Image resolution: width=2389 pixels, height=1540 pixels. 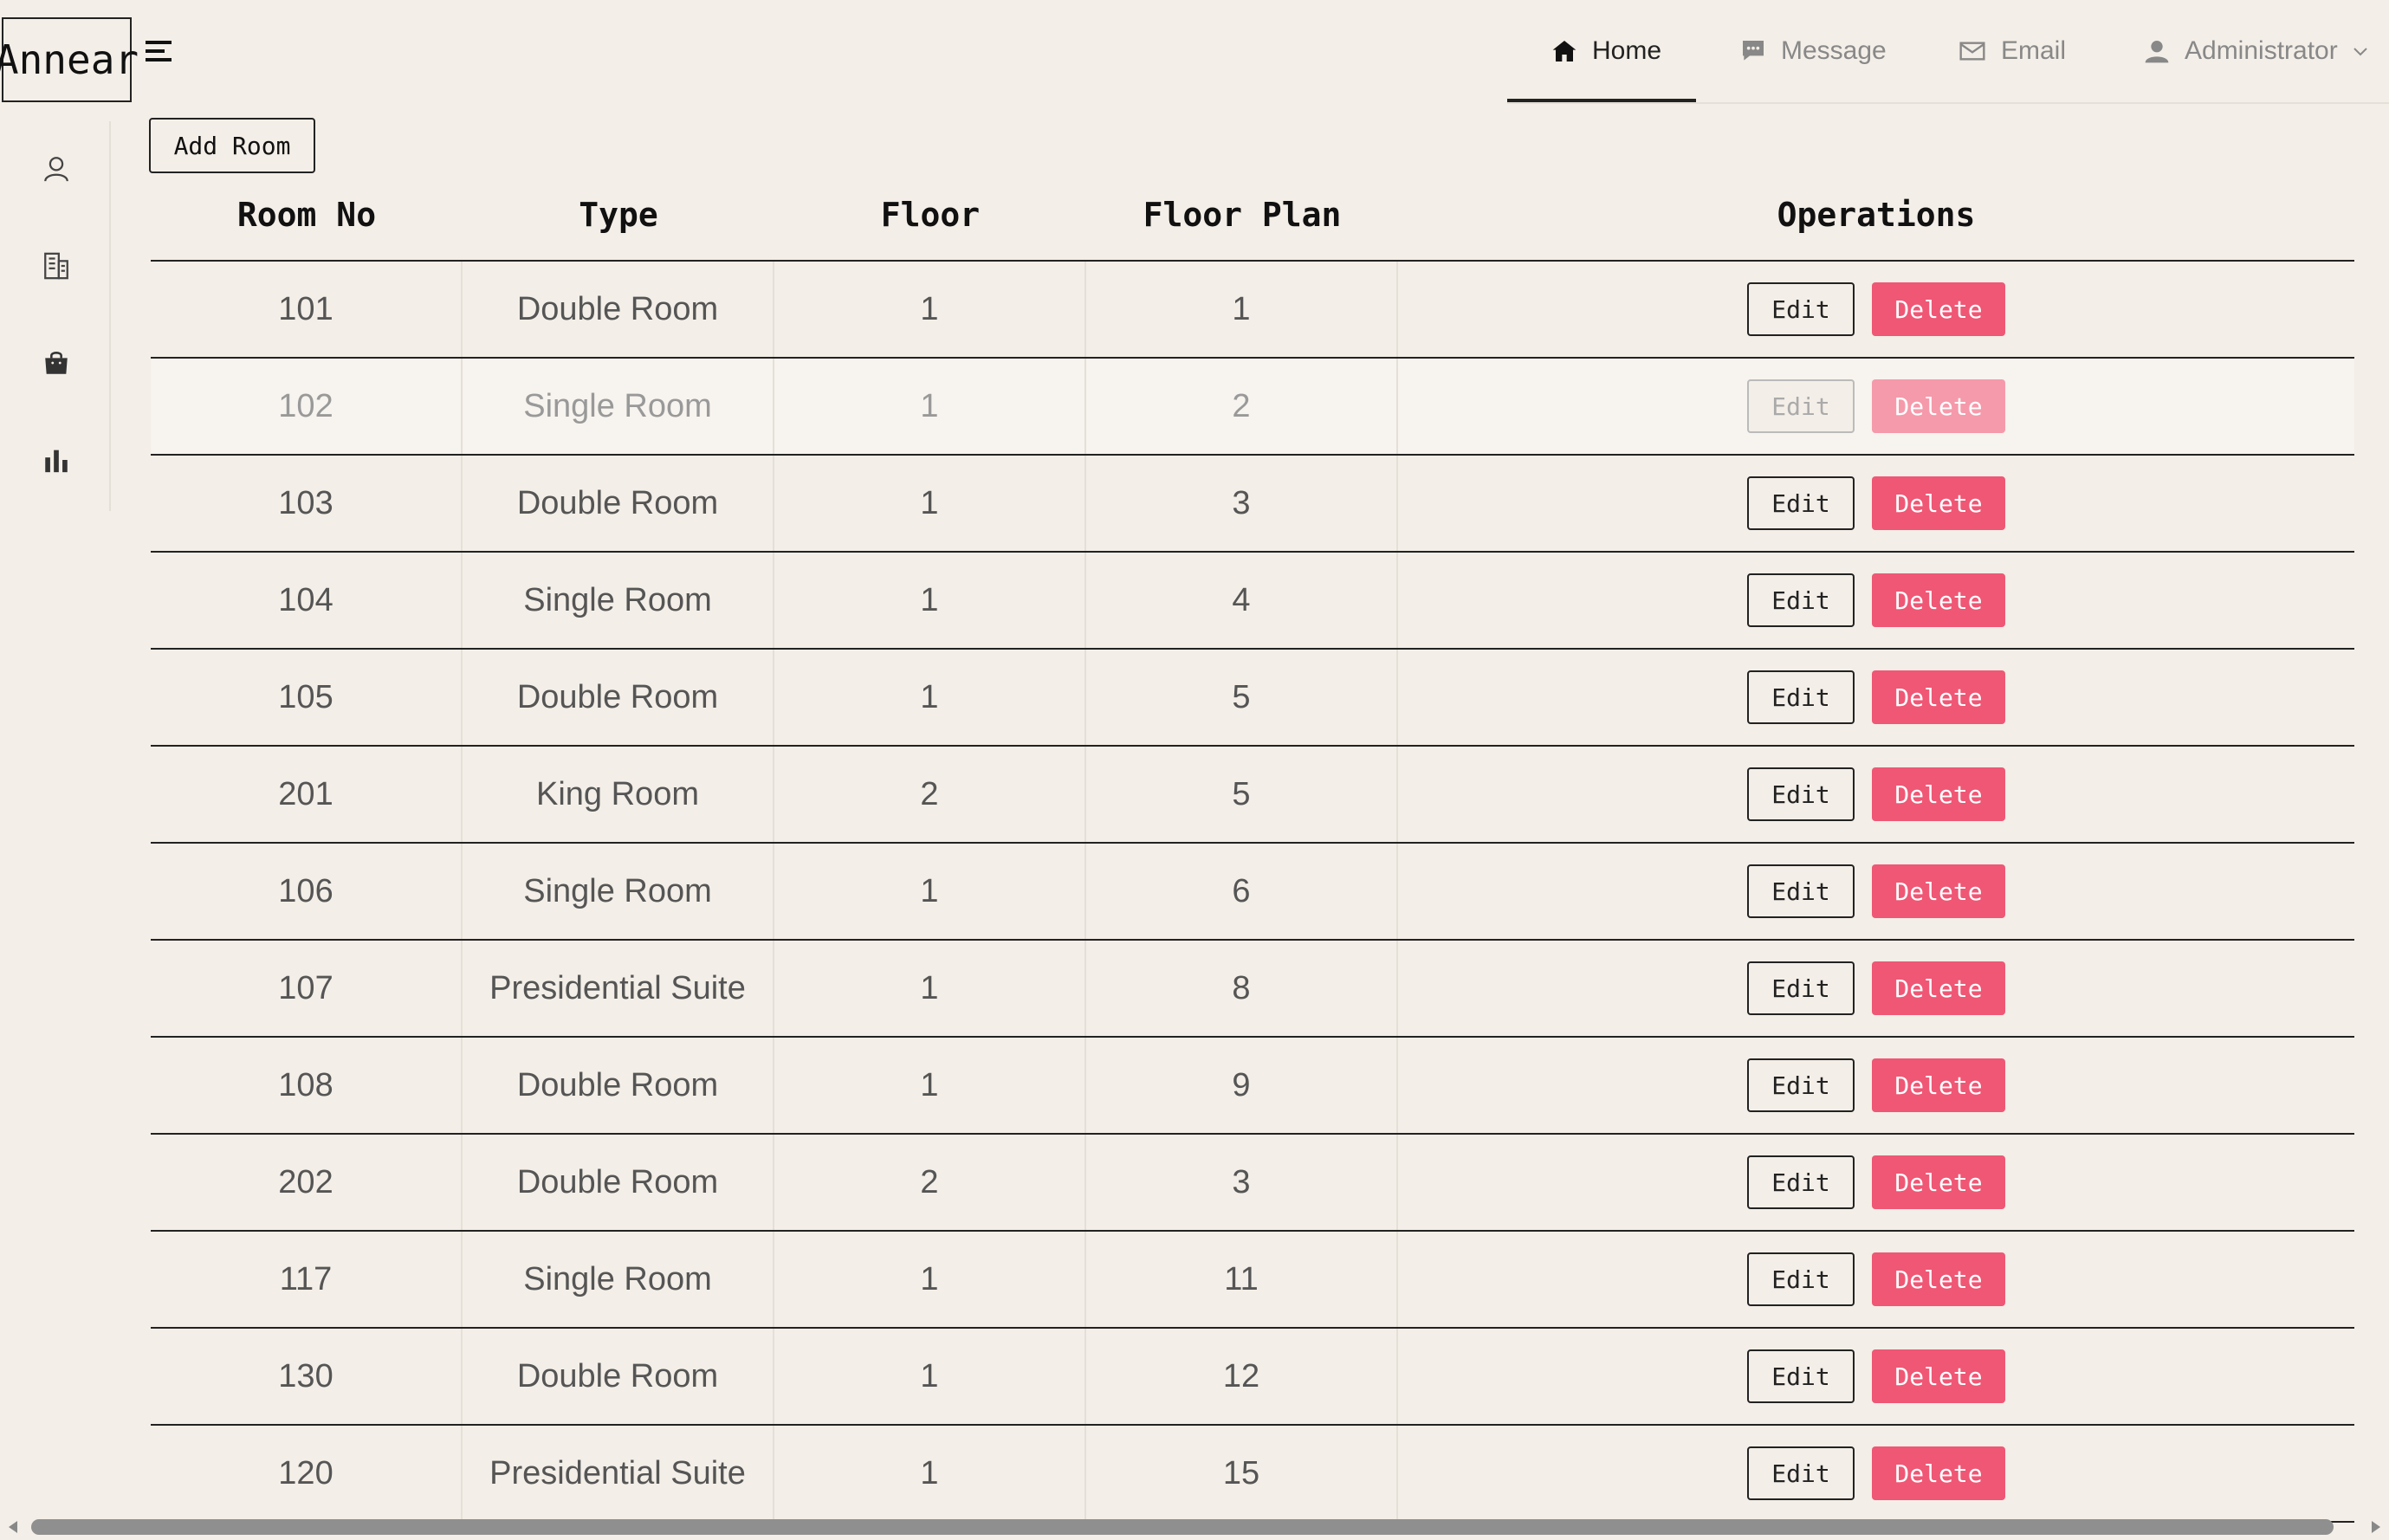 I want to click on scrollbar-thumb, so click(x=1183, y=1527).